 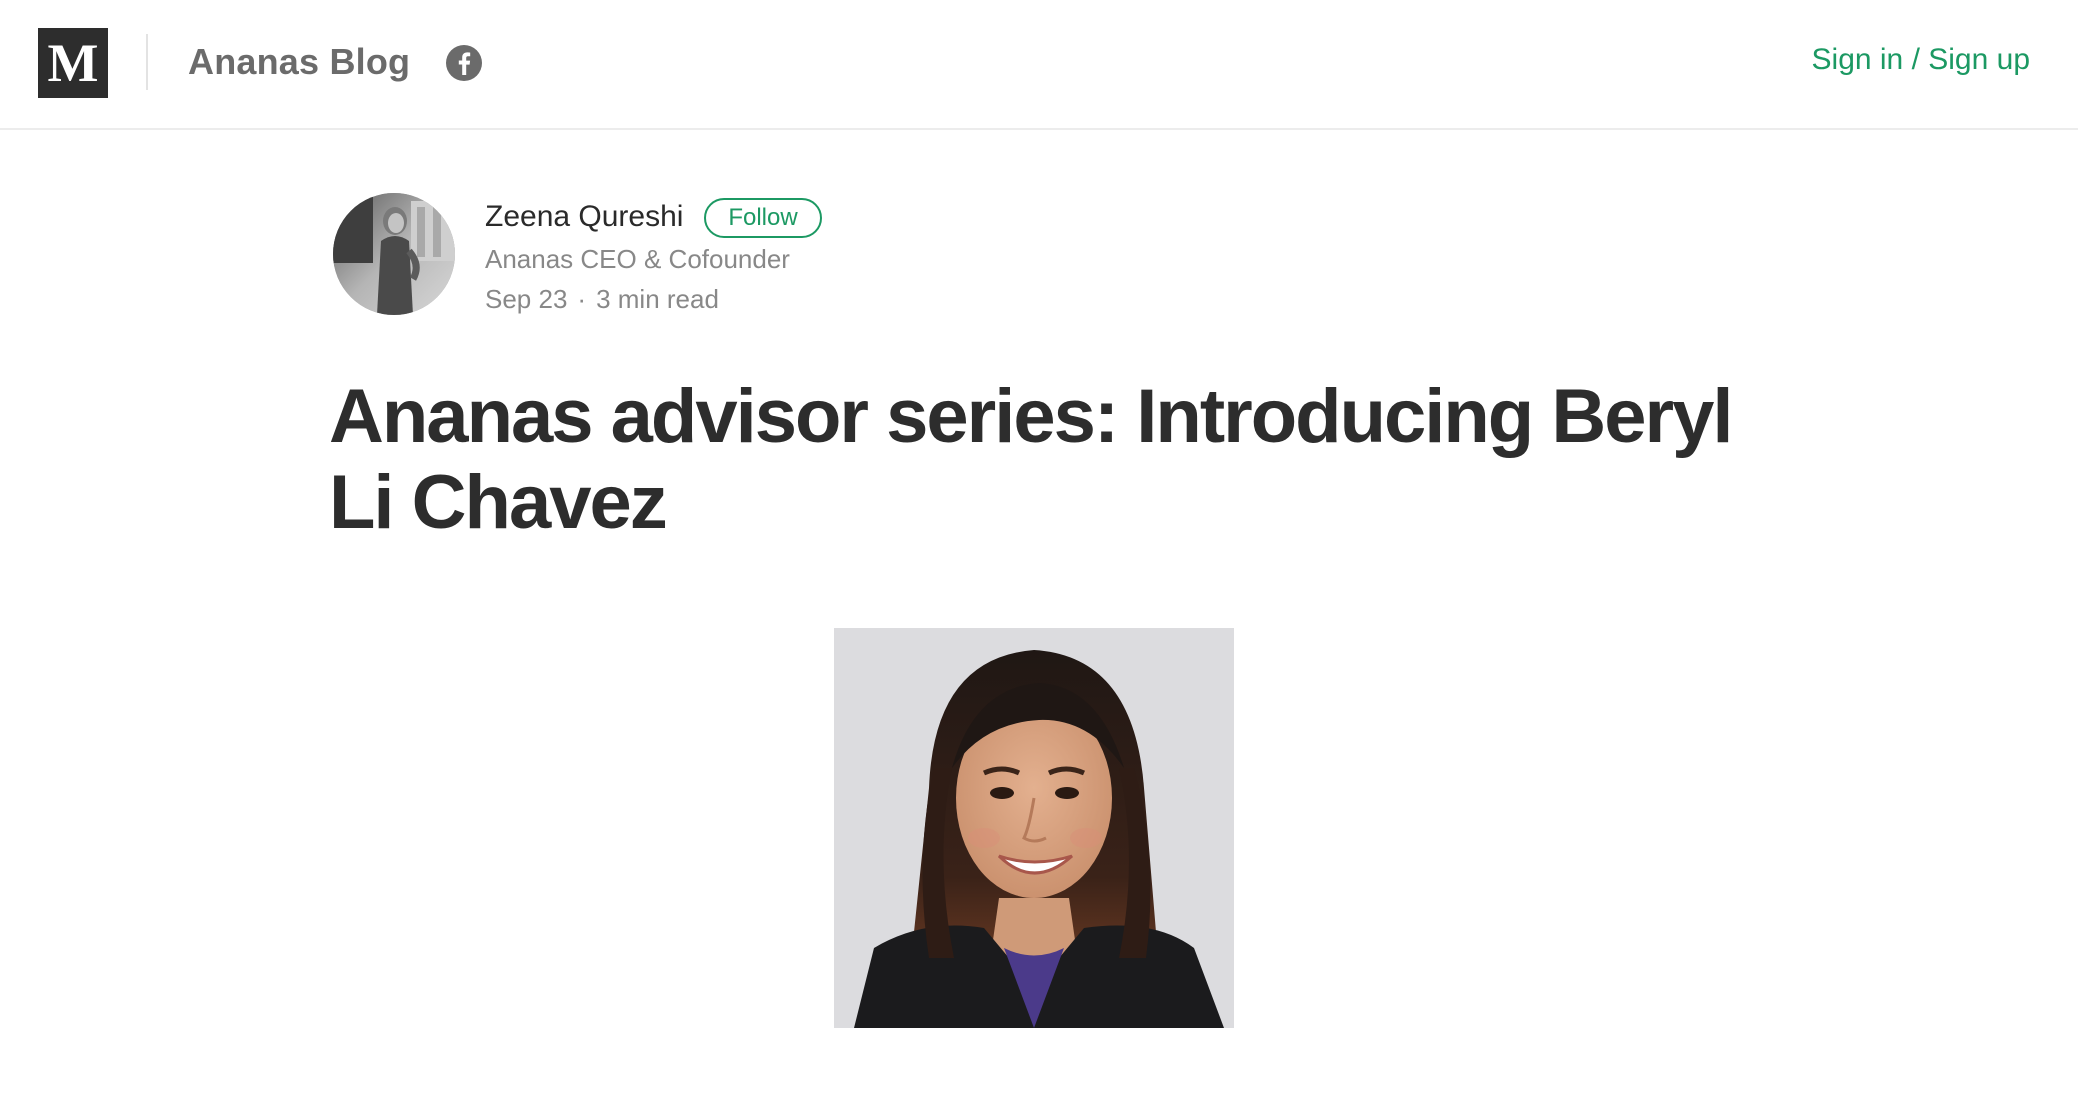 What do you see at coordinates (394, 254) in the screenshot?
I see `author-avatar` at bounding box center [394, 254].